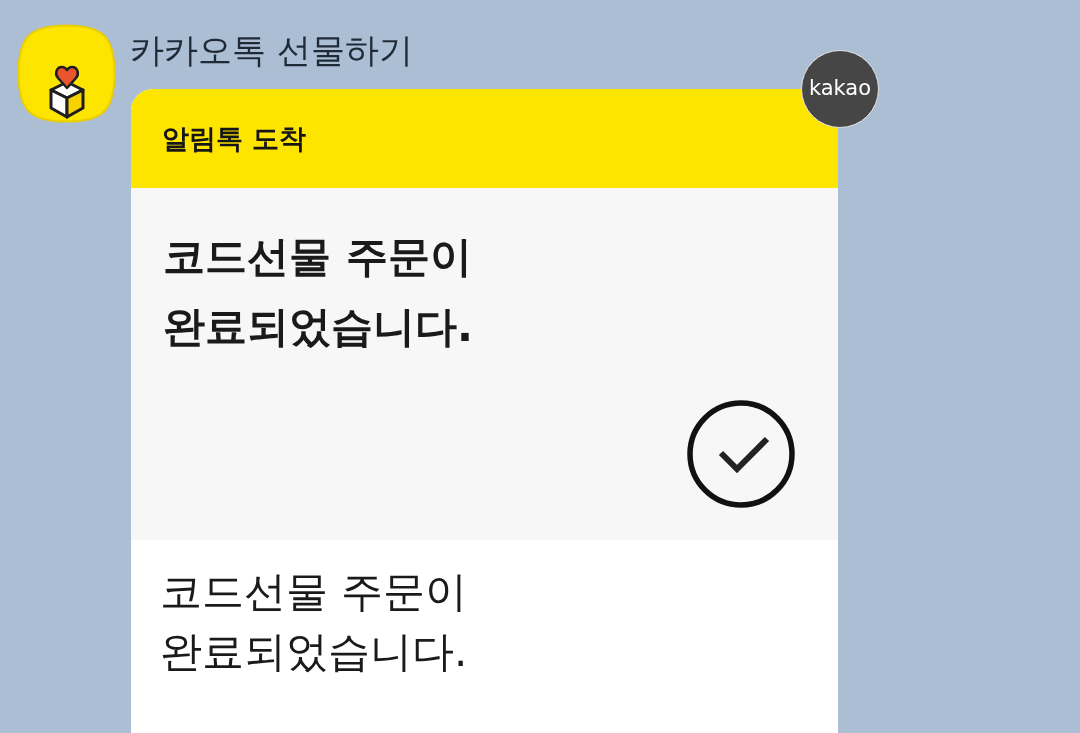 This screenshot has height=733, width=1080. What do you see at coordinates (314, 622) in the screenshot?
I see `message-text: 코드선물 주문이 완료되었습니다.` at bounding box center [314, 622].